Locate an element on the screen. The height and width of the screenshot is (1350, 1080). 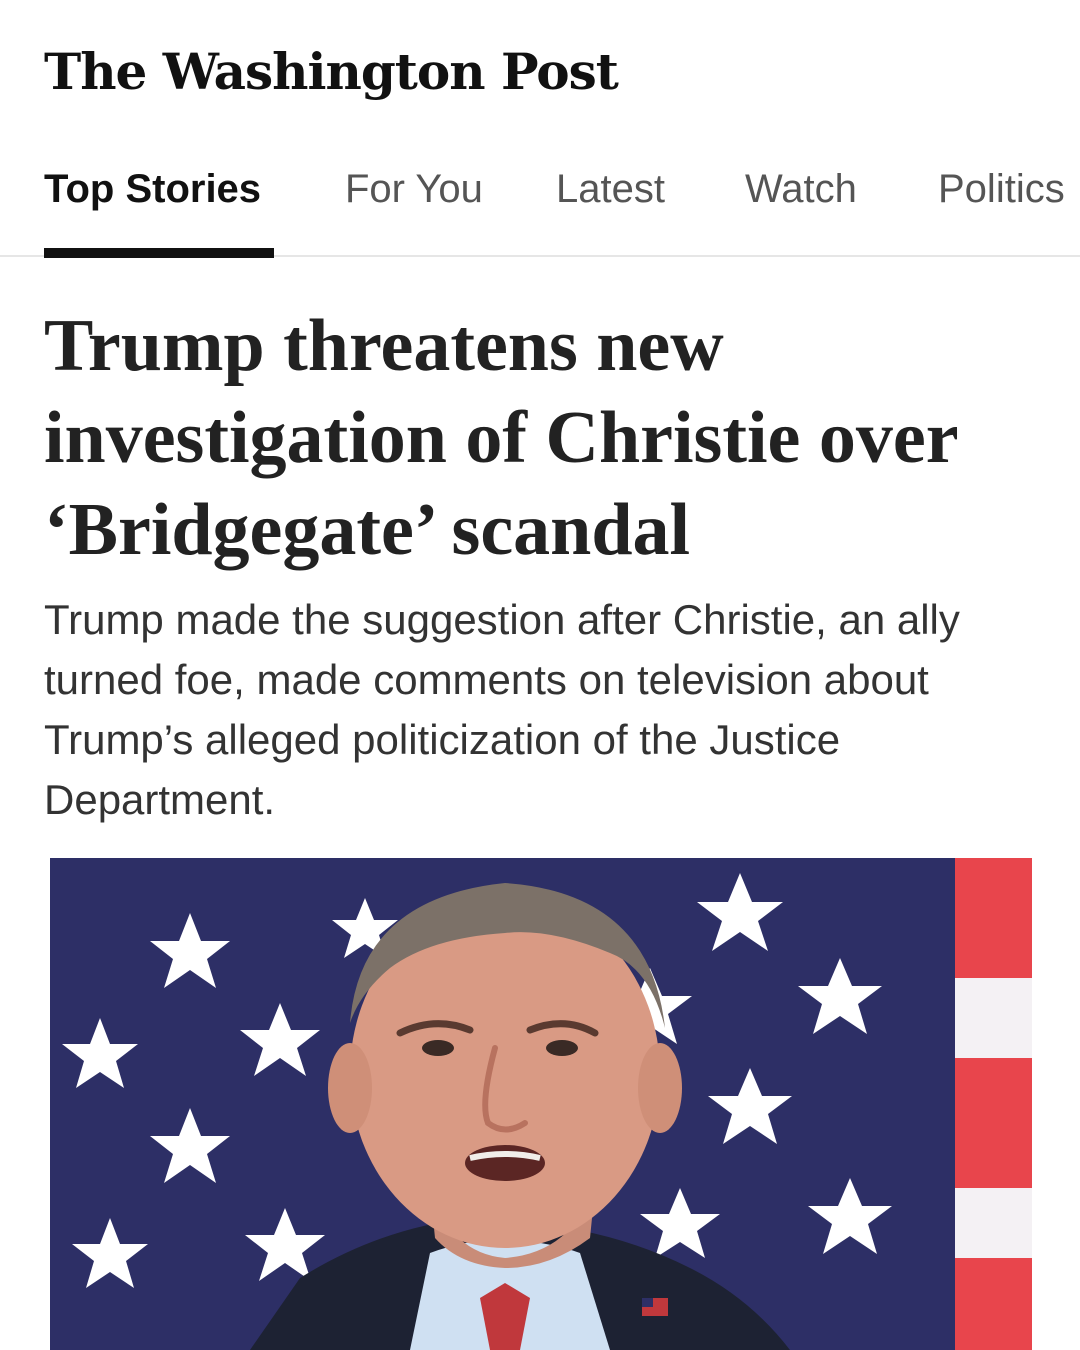
flag-stripes is located at coordinates (993, 1104).